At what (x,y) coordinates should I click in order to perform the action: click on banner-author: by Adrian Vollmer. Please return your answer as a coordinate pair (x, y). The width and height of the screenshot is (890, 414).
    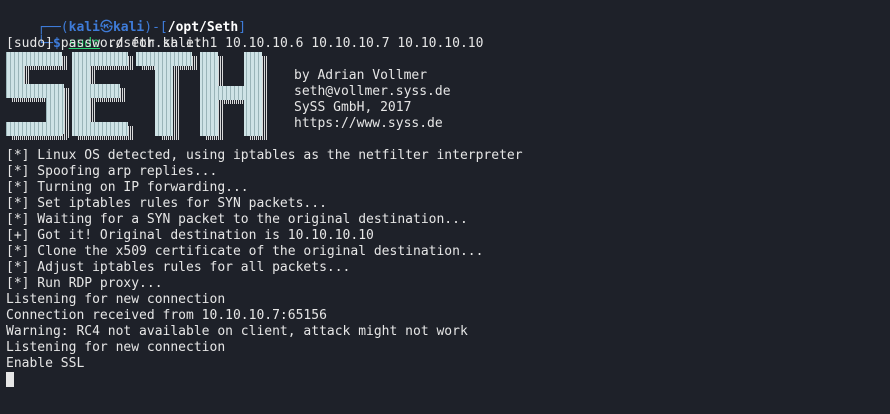
    Looking at the image, I should click on (361, 75).